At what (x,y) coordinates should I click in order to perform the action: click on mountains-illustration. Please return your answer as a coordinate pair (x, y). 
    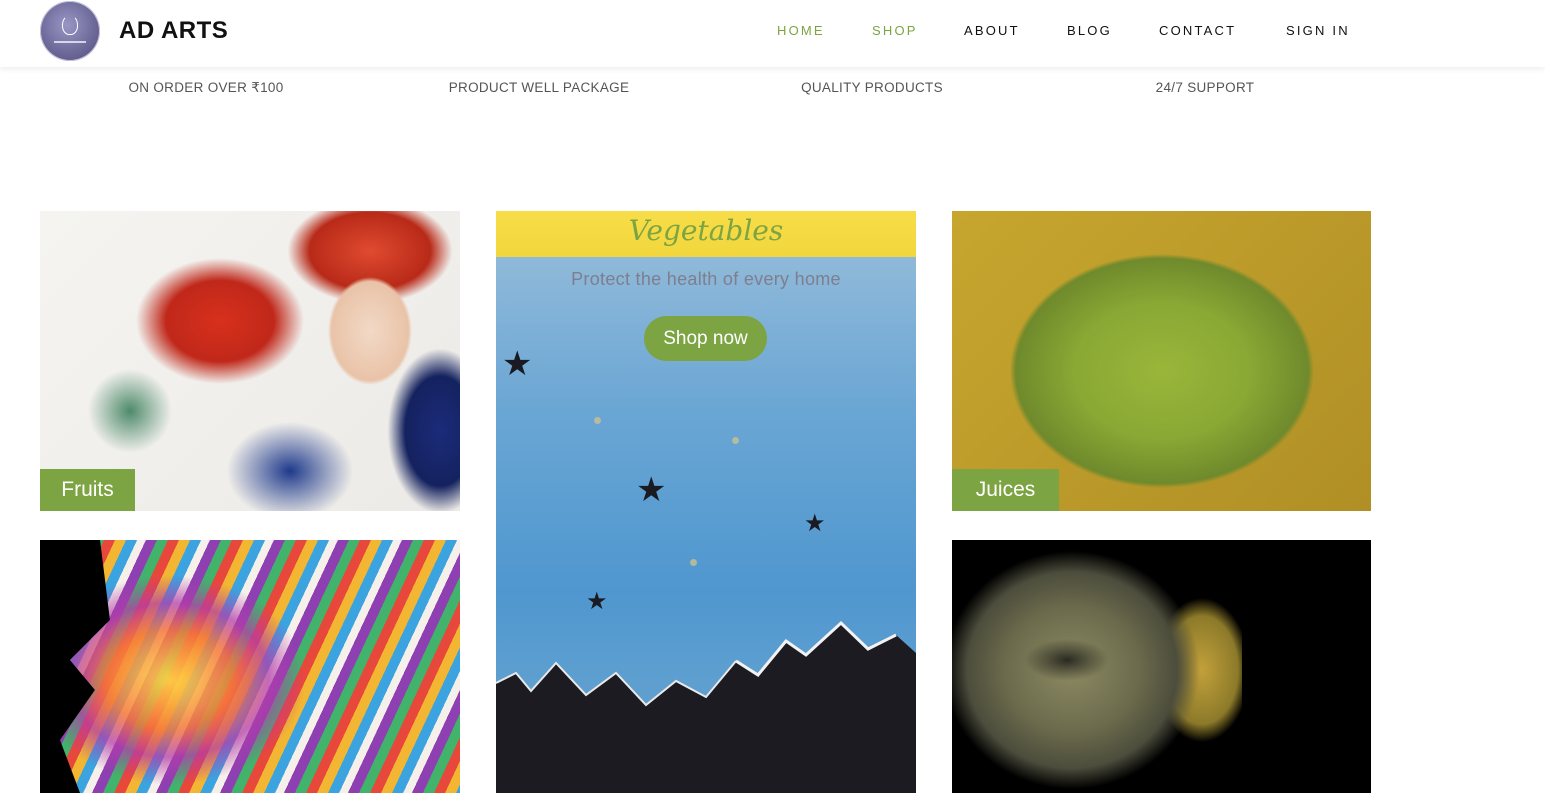
    Looking at the image, I should click on (706, 706).